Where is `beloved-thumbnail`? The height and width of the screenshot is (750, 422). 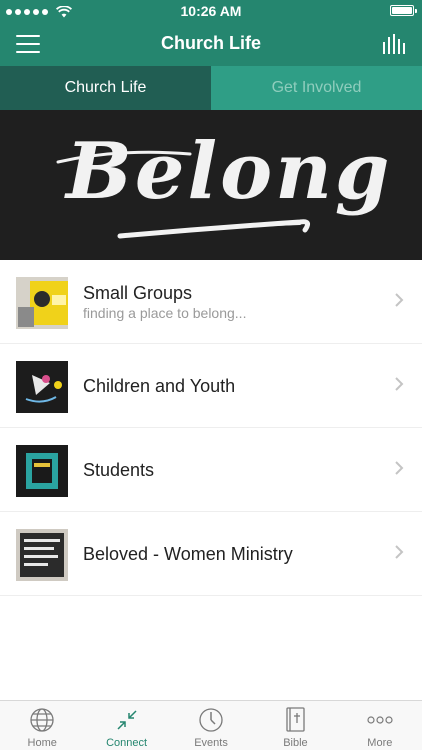 beloved-thumbnail is located at coordinates (42, 555).